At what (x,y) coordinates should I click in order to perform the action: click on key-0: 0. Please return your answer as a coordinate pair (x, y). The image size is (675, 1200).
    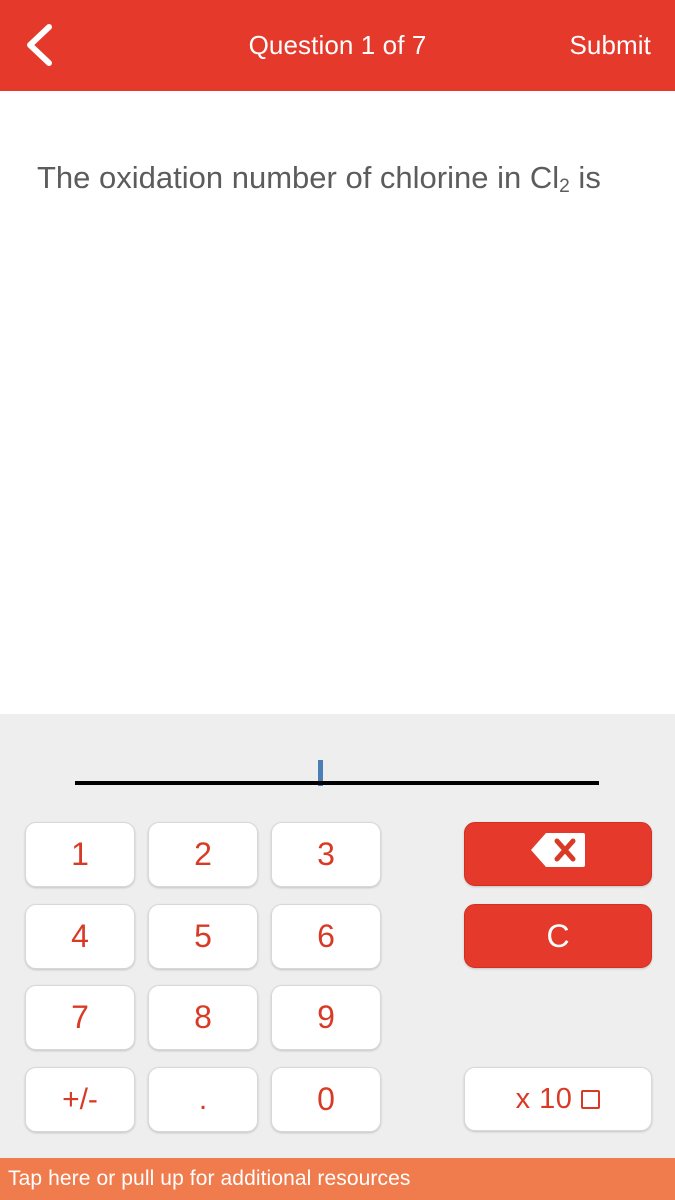
    Looking at the image, I should click on (326, 1099).